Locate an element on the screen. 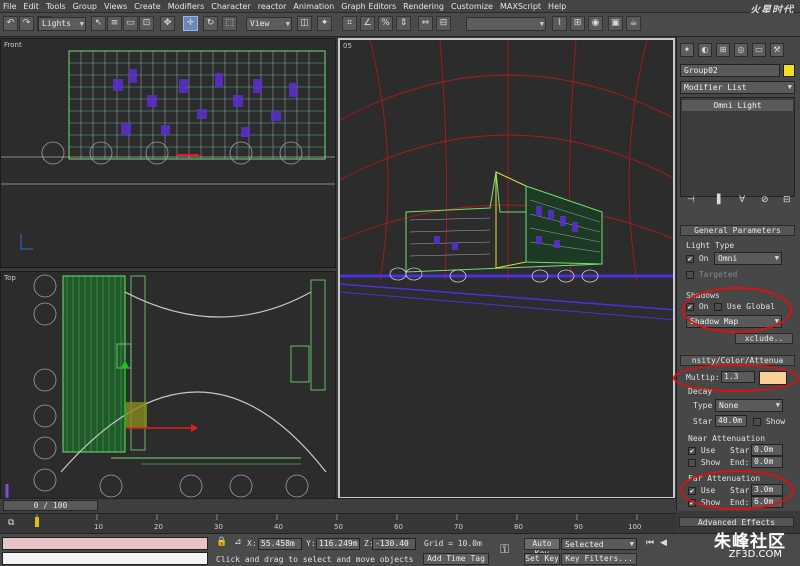 The width and height of the screenshot is (800, 566). stack-item-omni-light: Omni Light is located at coordinates (737, 105).